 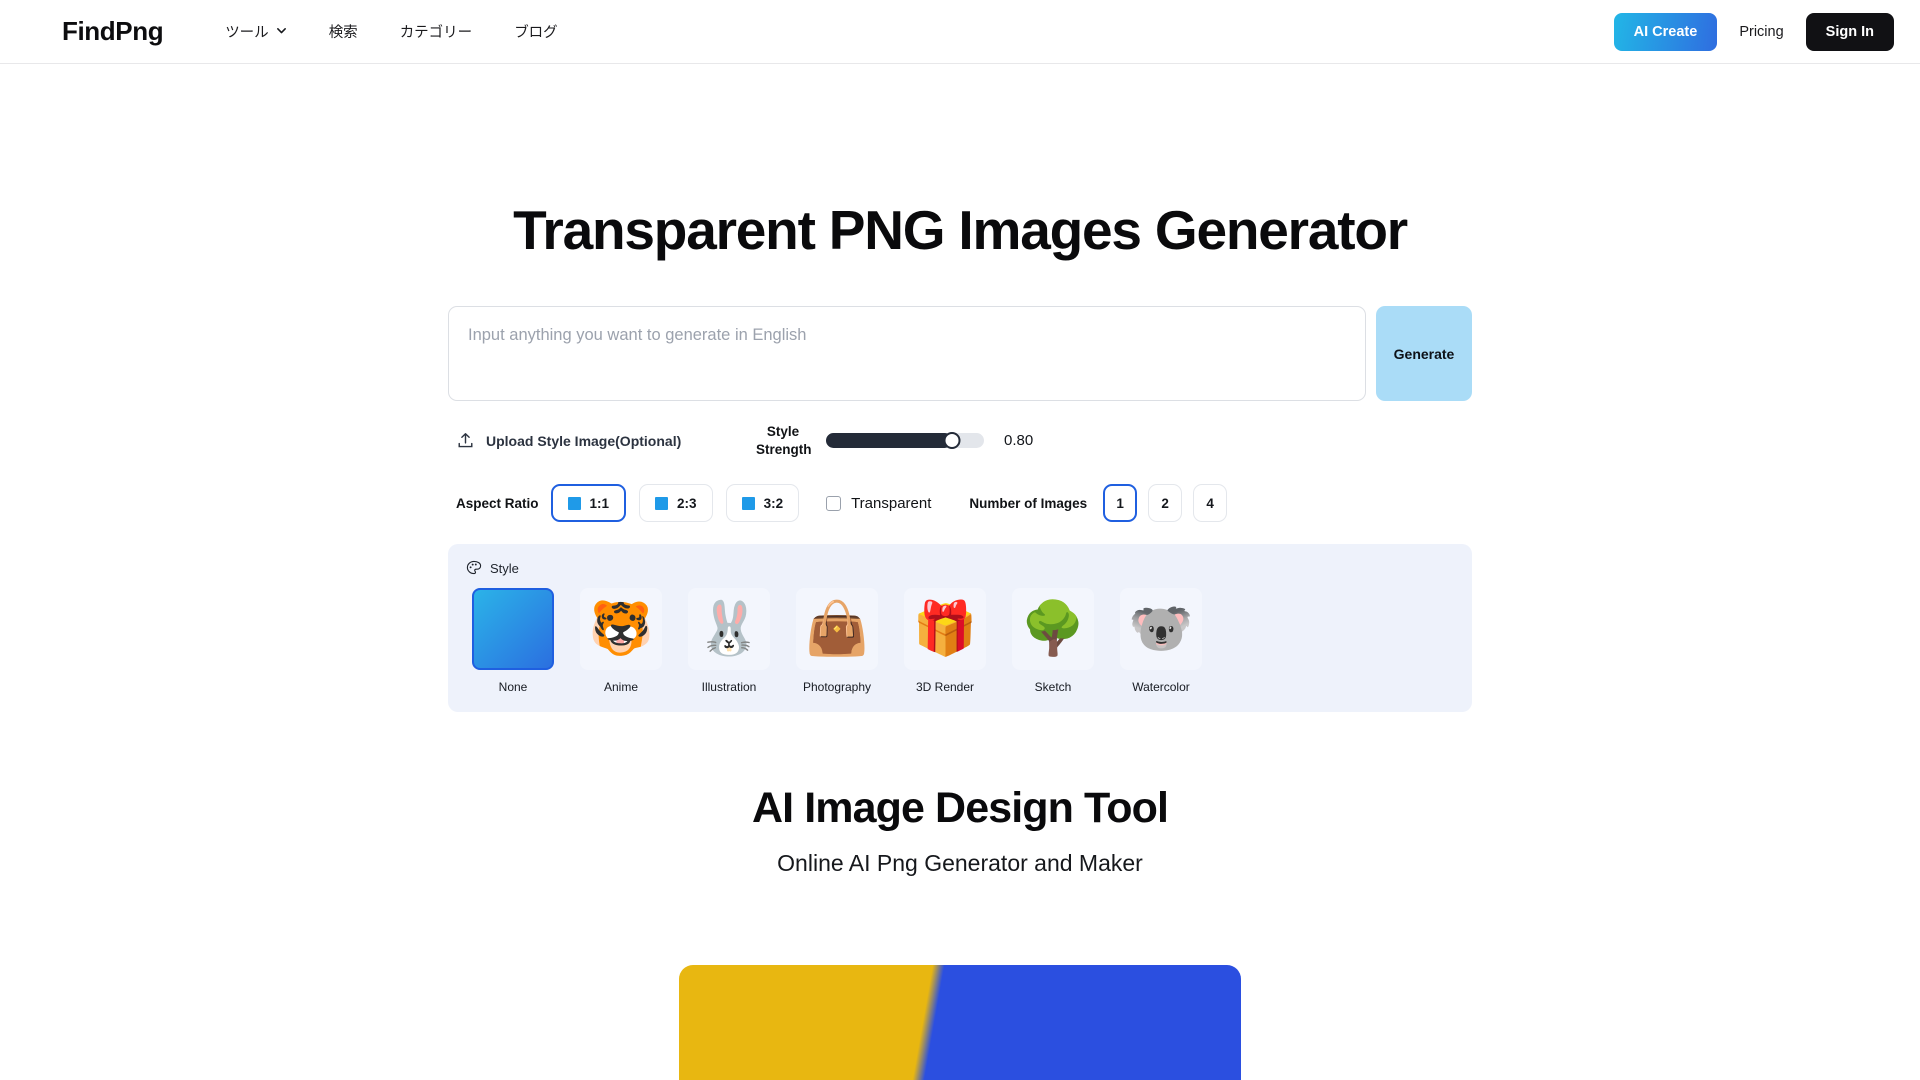 What do you see at coordinates (945, 687) in the screenshot?
I see `style-option-label: 3D Render` at bounding box center [945, 687].